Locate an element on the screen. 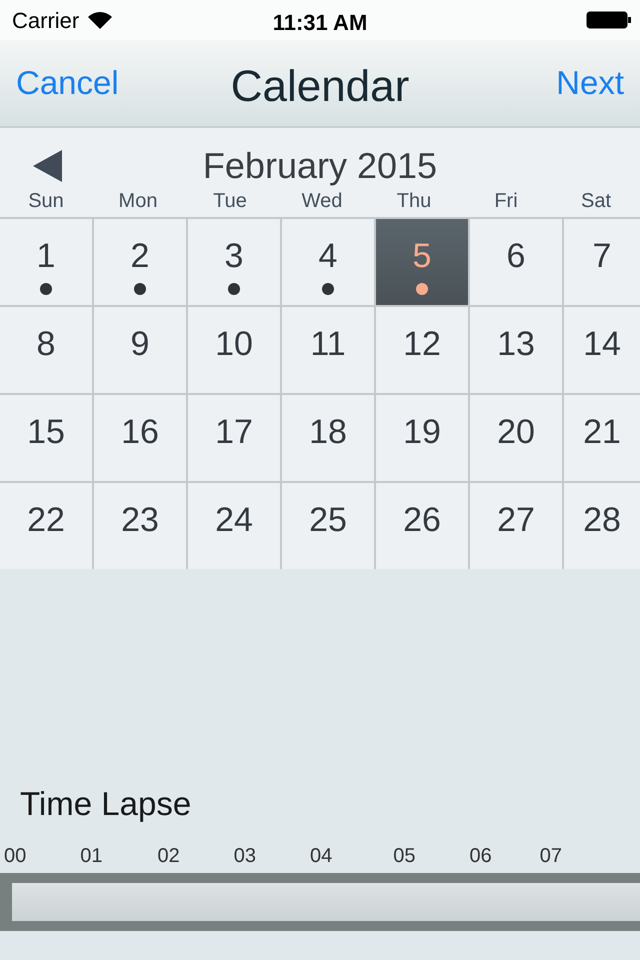 Image resolution: width=640 pixels, height=960 pixels. wifi-icon is located at coordinates (100, 20).